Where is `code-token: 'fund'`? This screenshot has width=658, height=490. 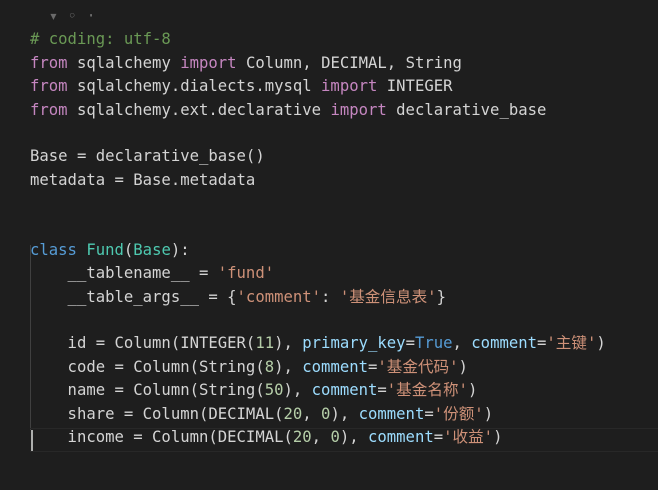 code-token: 'fund' is located at coordinates (246, 273).